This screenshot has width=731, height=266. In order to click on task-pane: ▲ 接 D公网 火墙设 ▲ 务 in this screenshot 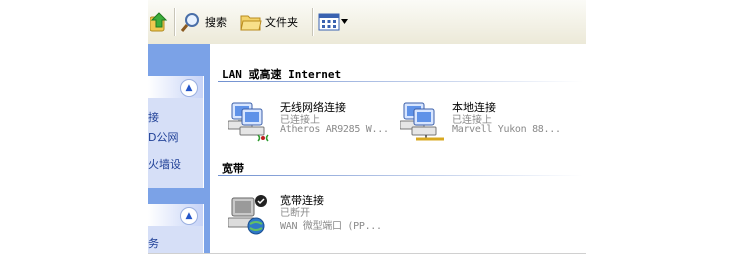, I will do `click(179, 148)`.